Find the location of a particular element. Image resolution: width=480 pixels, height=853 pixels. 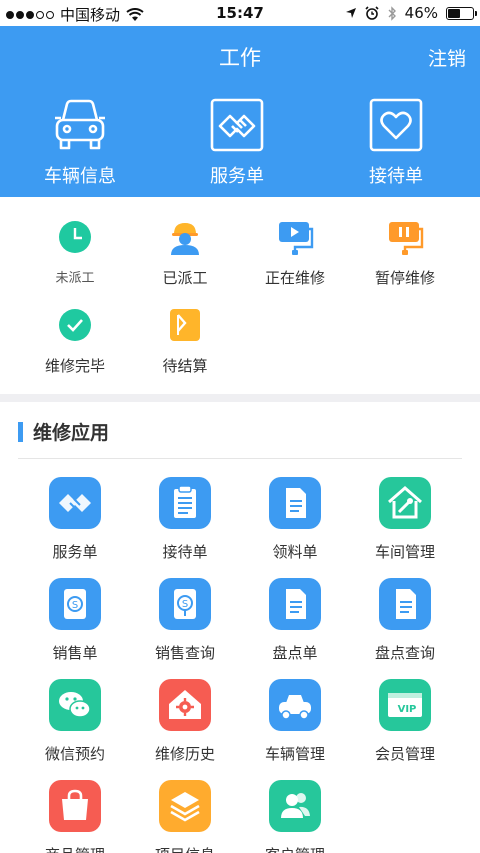

app-label: 车辆管理 is located at coordinates (294, 754).